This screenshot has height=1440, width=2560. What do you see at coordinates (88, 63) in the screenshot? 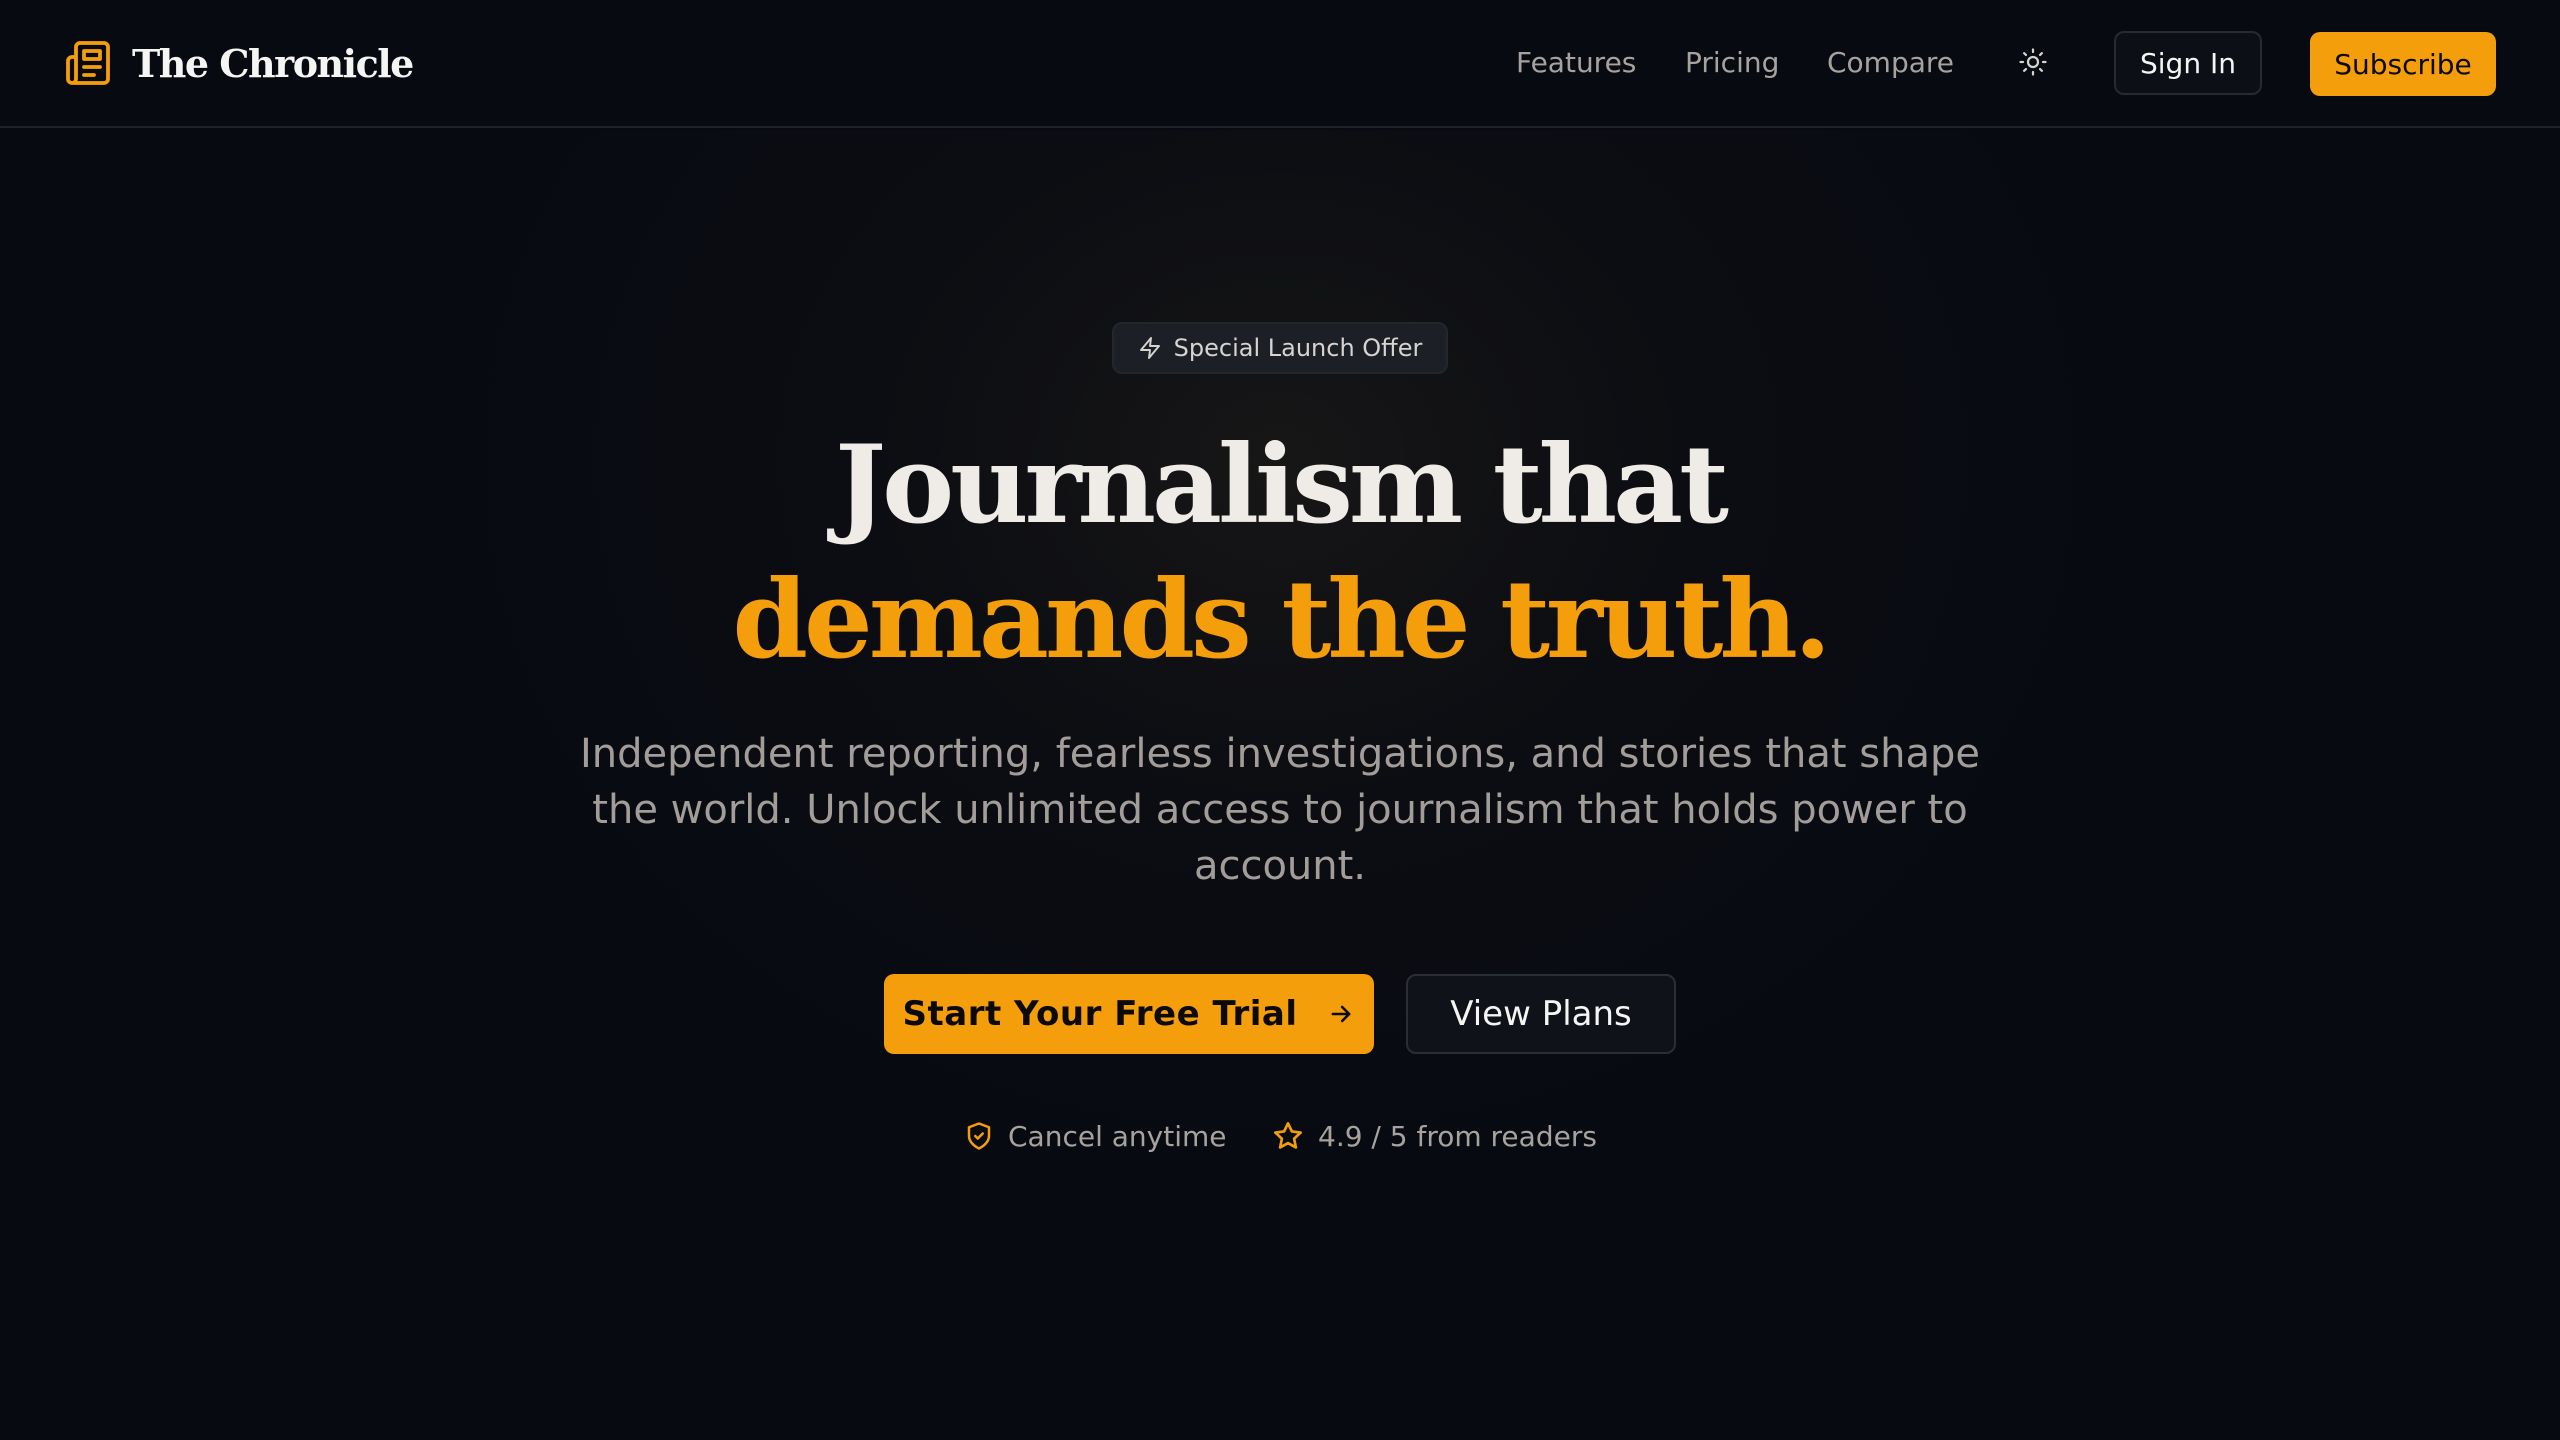
I see `newspaper-icon` at bounding box center [88, 63].